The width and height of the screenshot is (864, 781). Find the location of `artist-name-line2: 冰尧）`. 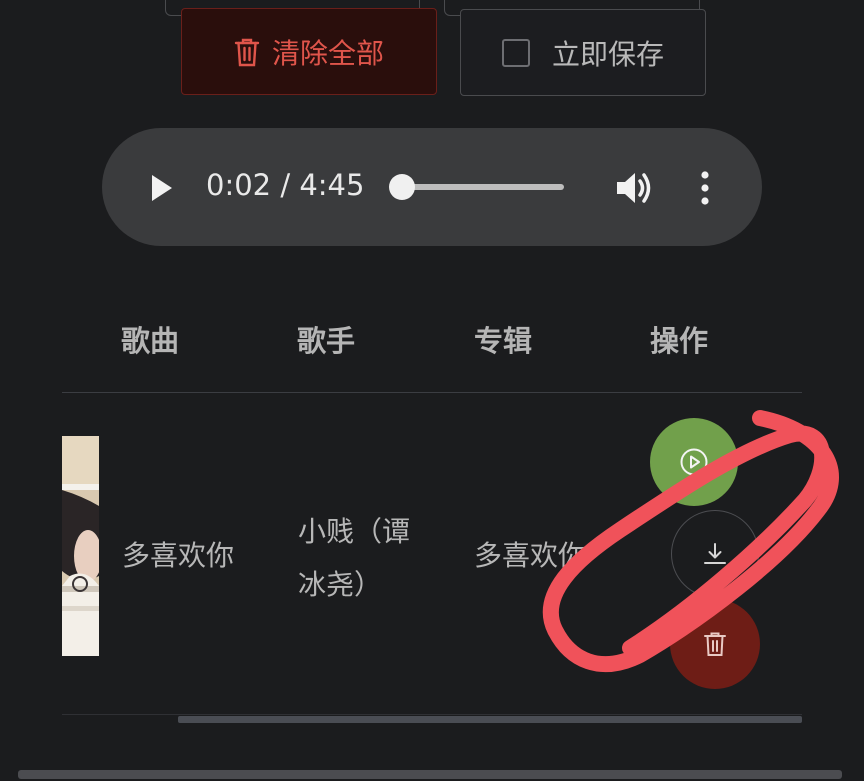

artist-name-line2: 冰尧） is located at coordinates (340, 584).